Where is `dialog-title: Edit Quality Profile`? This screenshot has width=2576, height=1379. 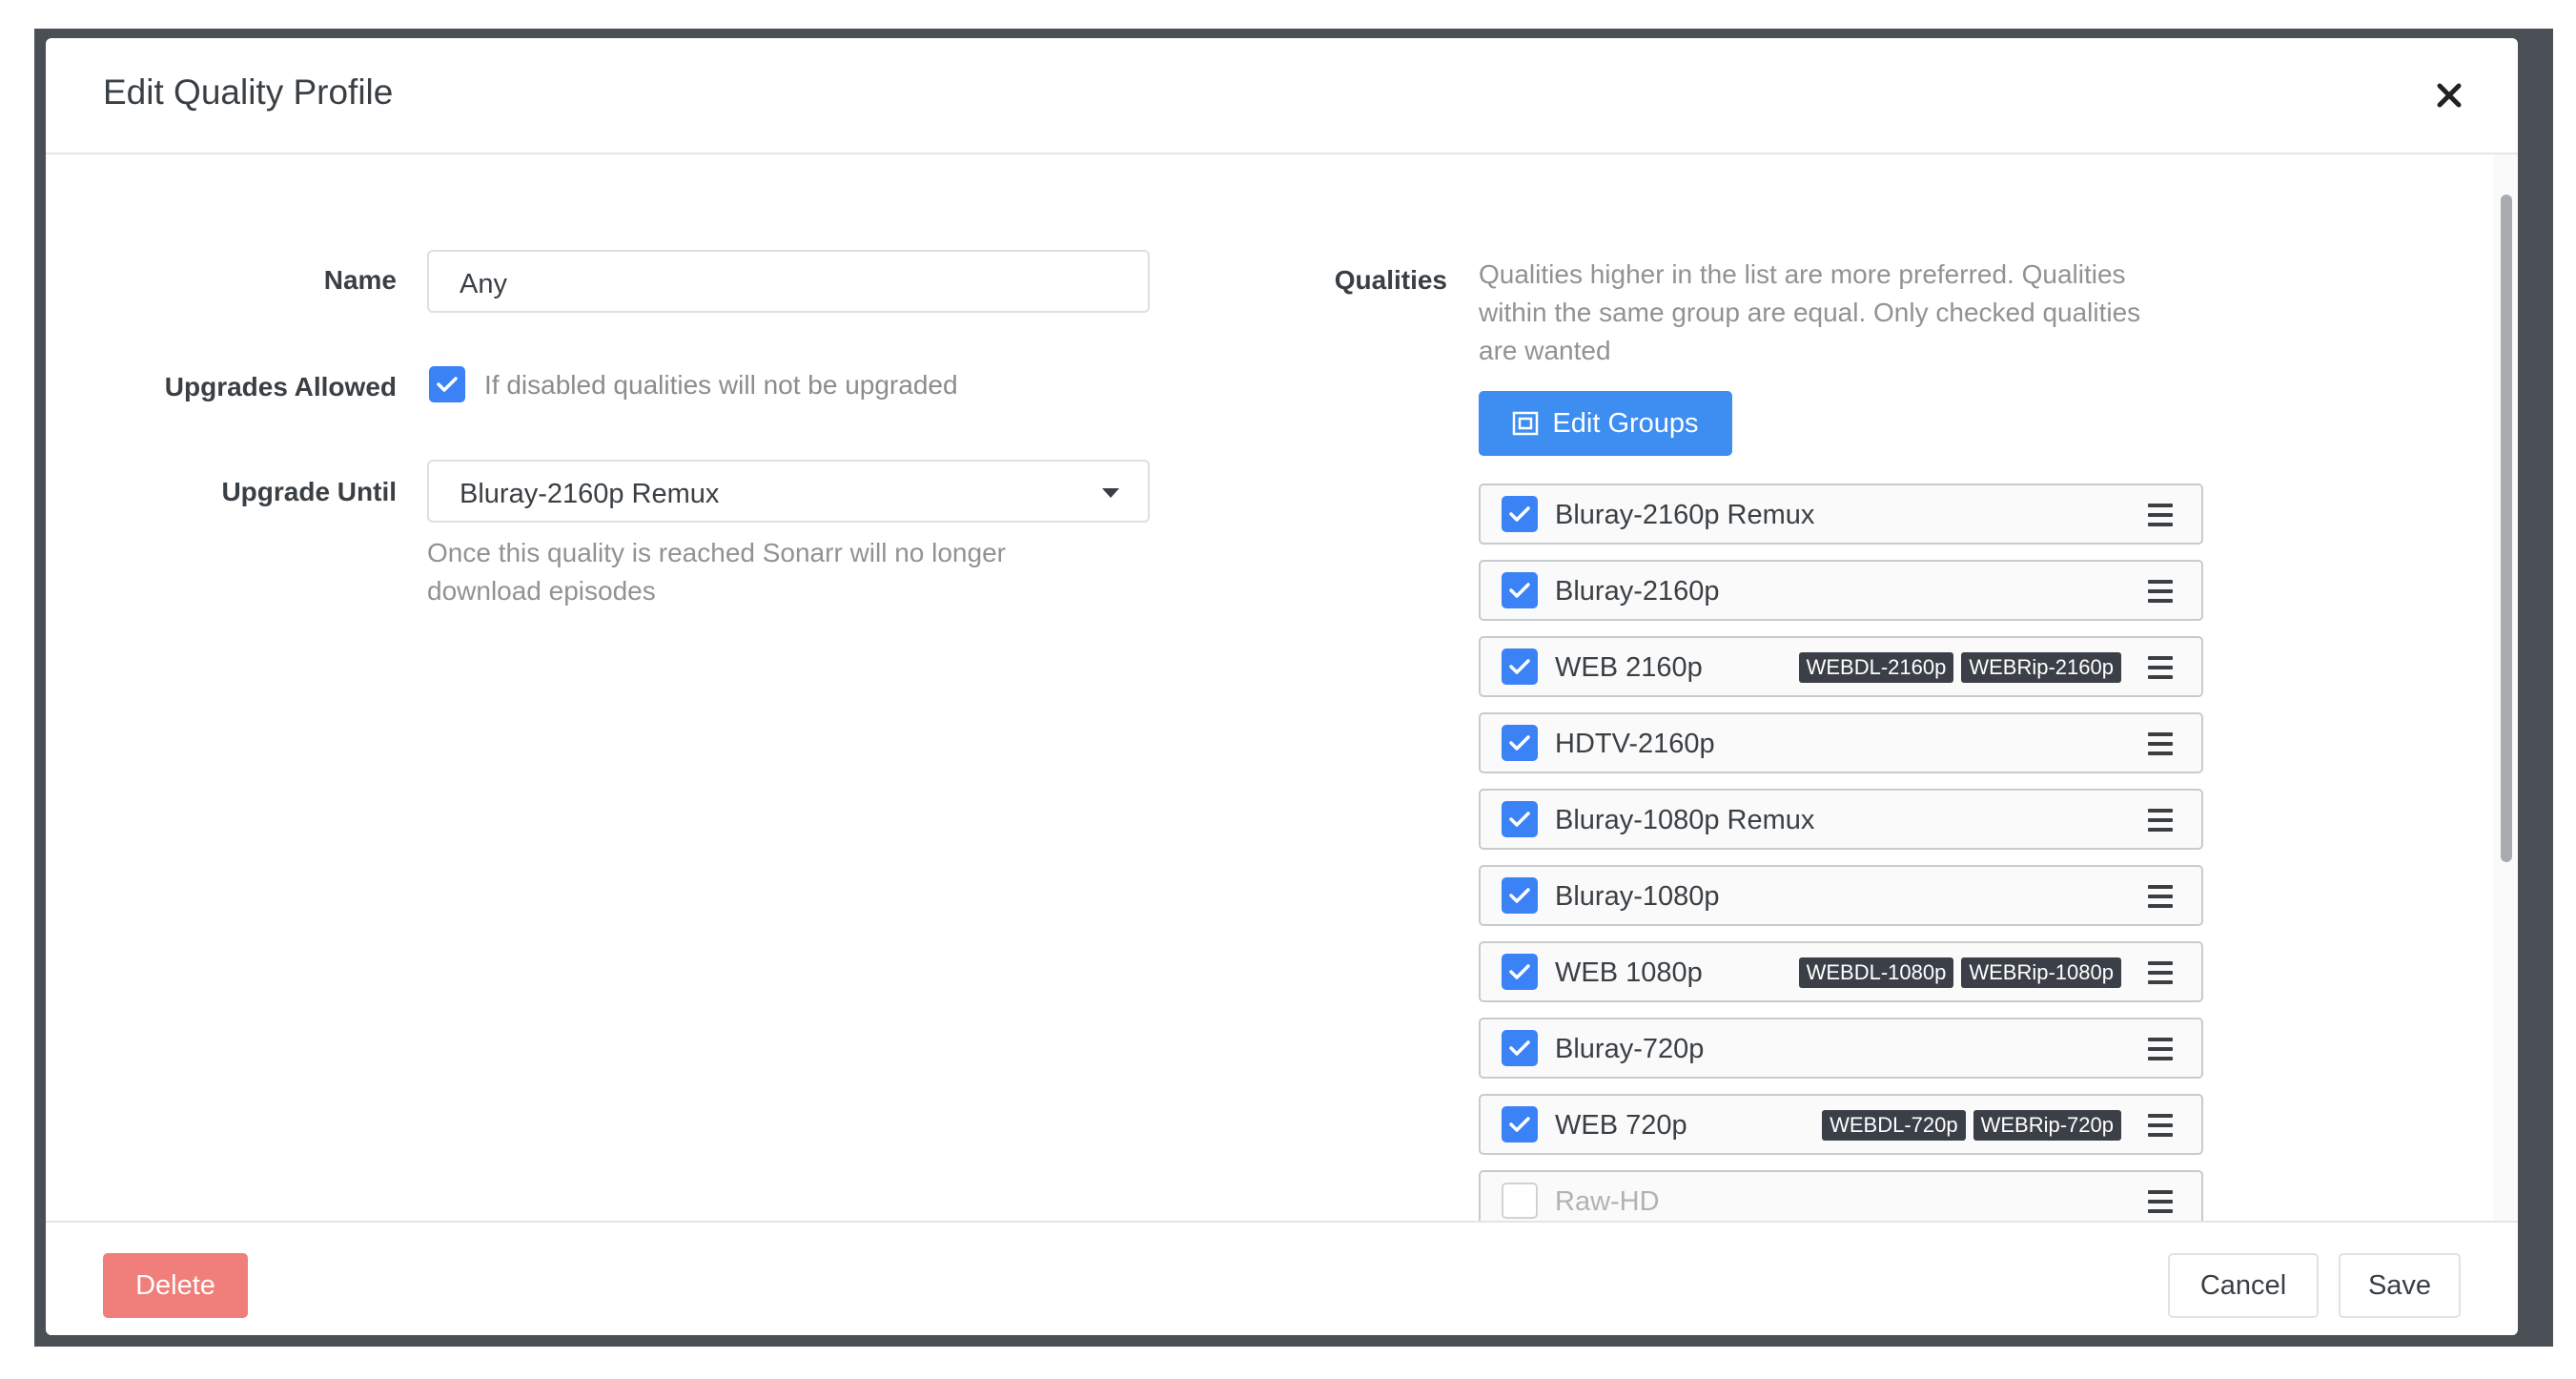 dialog-title: Edit Quality Profile is located at coordinates (249, 92).